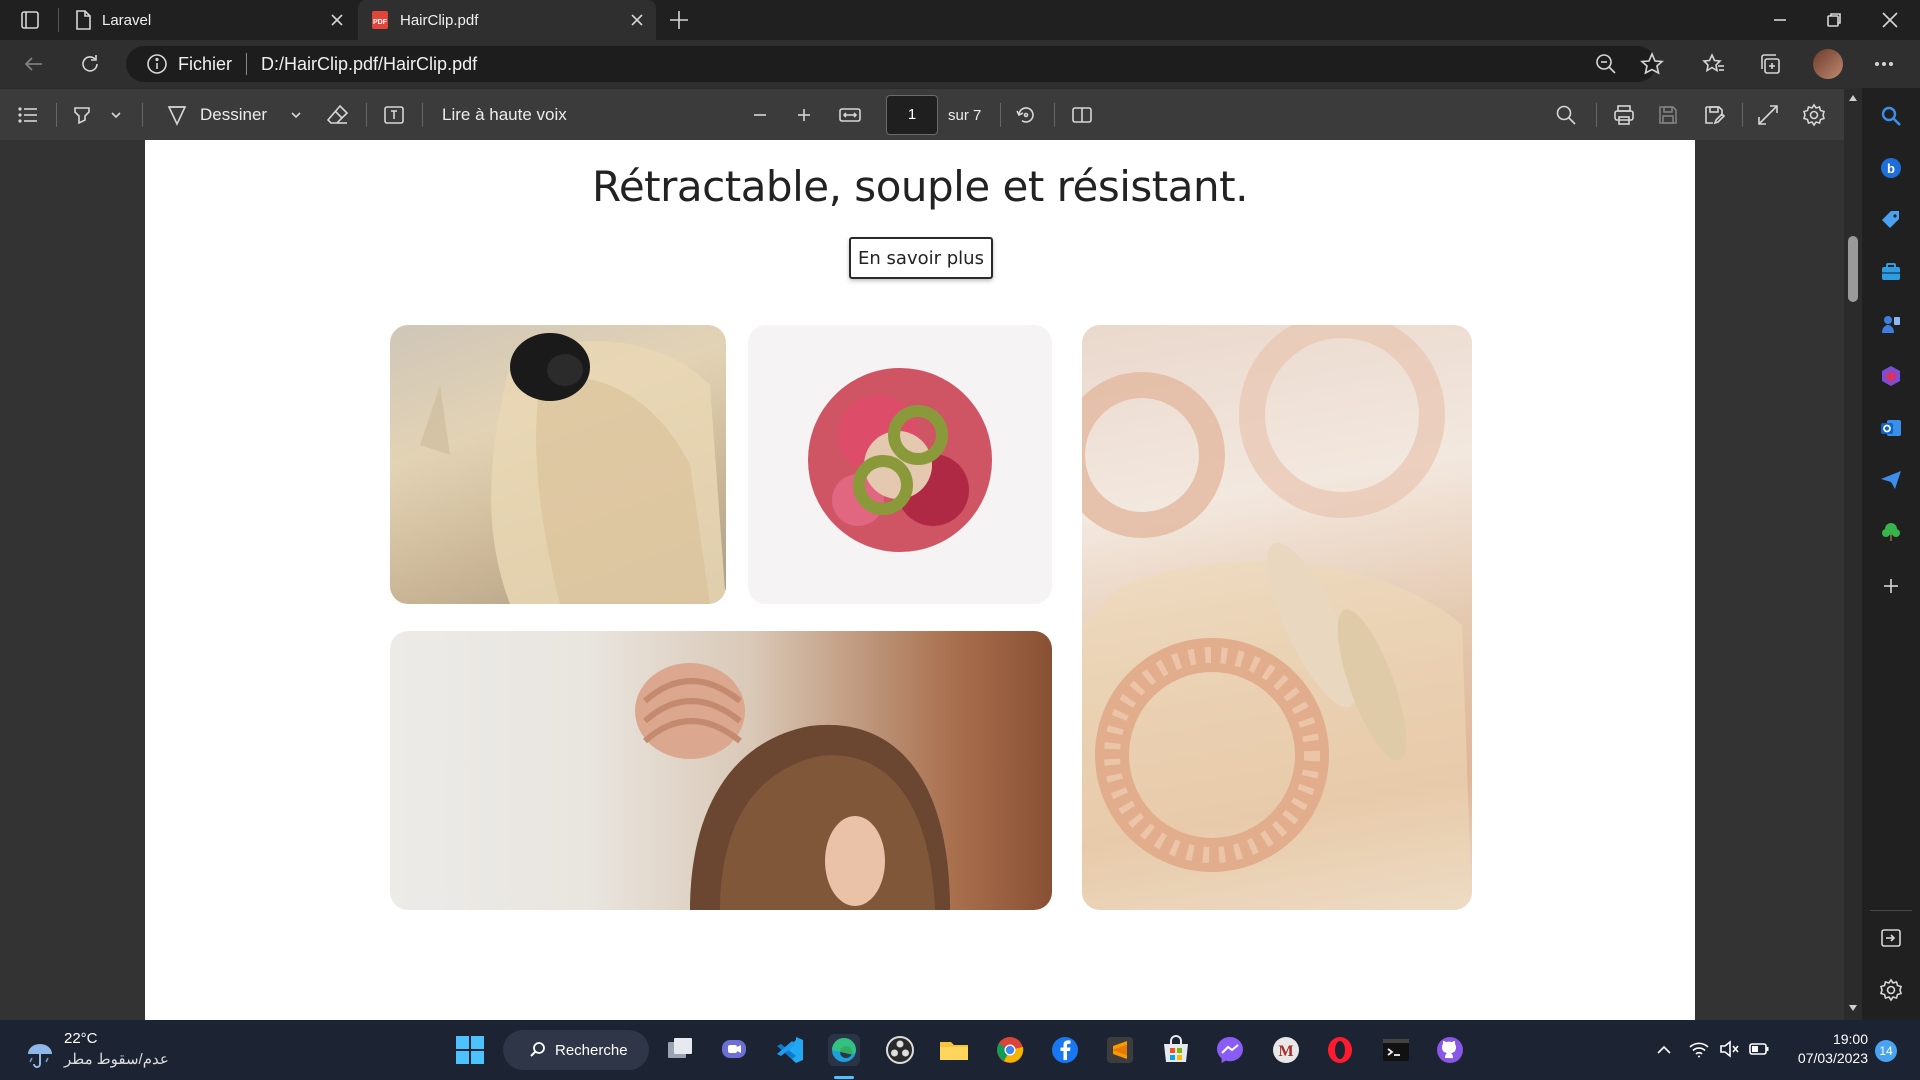  What do you see at coordinates (1026, 115) in the screenshot?
I see `rotate-icon` at bounding box center [1026, 115].